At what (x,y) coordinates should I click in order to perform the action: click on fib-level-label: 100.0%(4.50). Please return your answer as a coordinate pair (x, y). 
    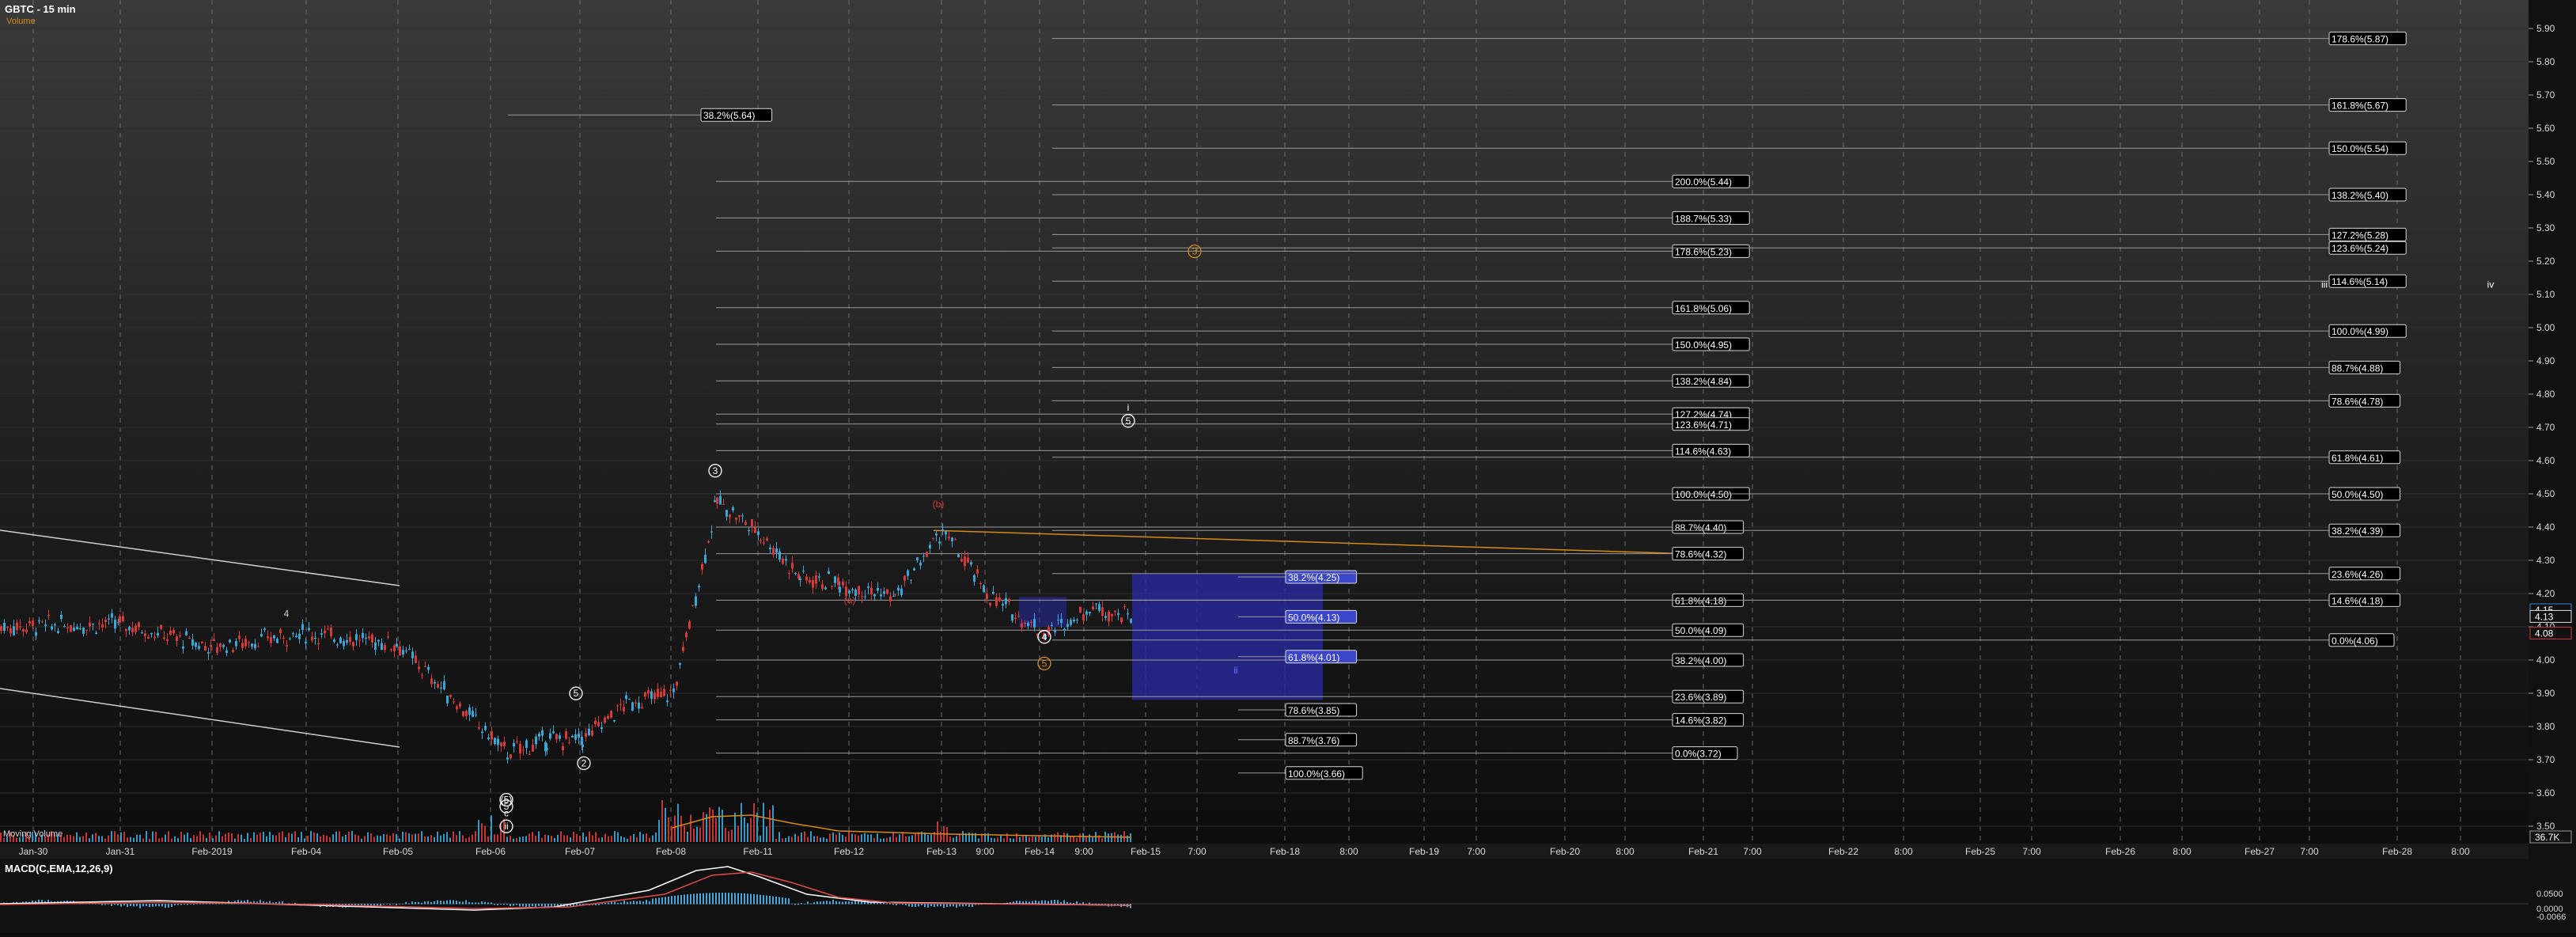
    Looking at the image, I should click on (1704, 494).